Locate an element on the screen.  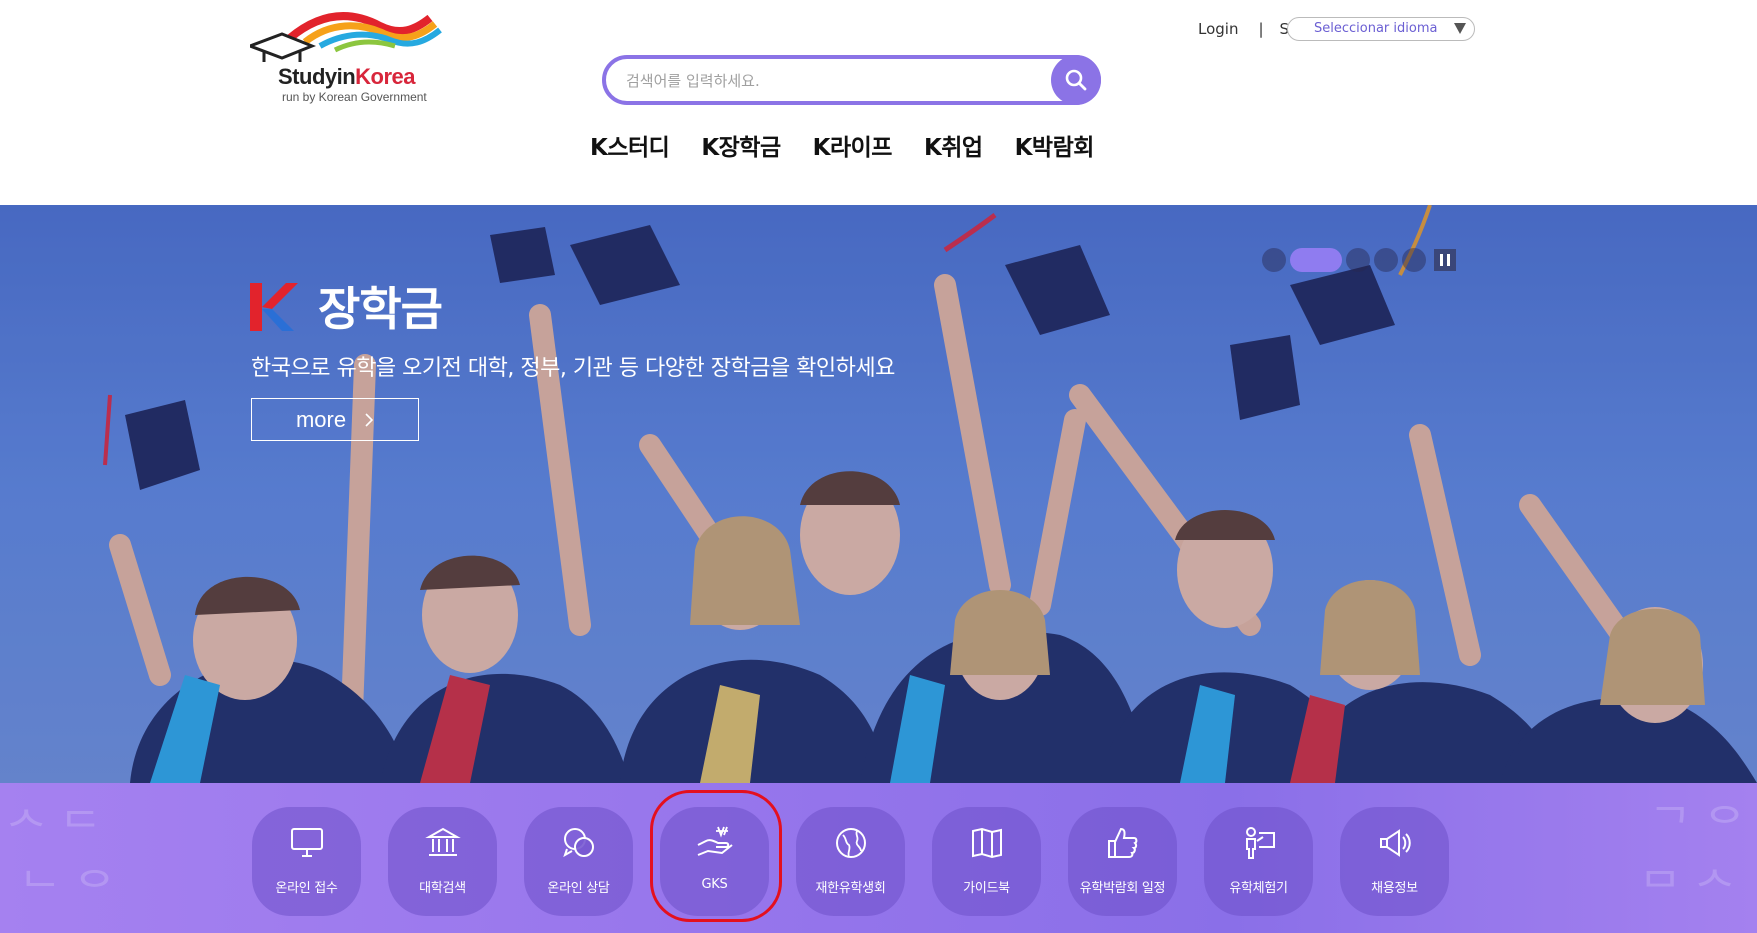
k-brand-icon is located at coordinates (274, 307).